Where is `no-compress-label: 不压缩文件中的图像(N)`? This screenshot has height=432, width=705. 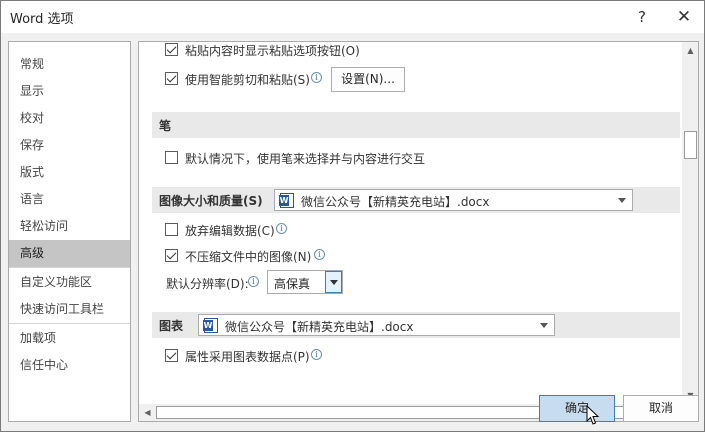 no-compress-label: 不压缩文件中的图像(N) is located at coordinates (248, 257).